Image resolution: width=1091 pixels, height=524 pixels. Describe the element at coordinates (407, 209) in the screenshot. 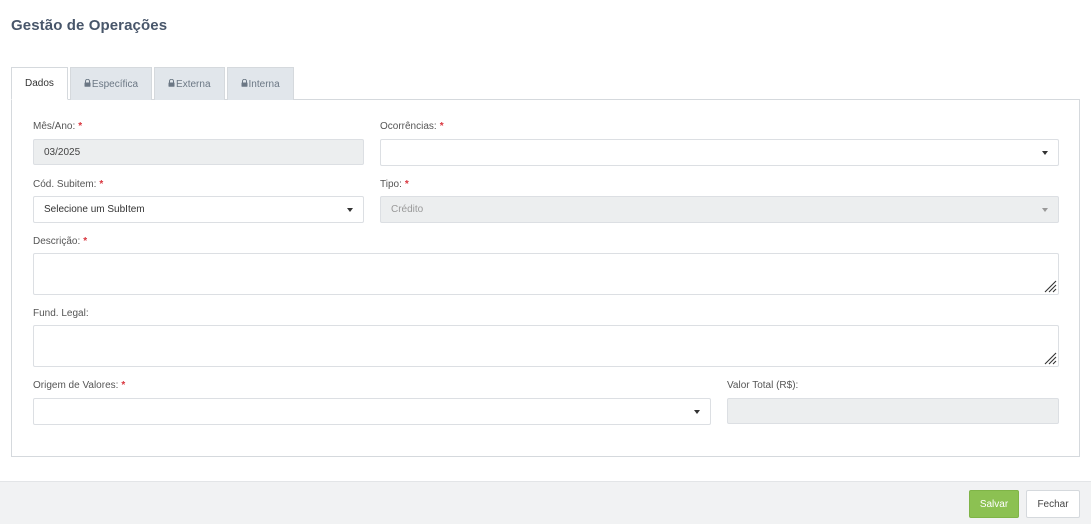

I see `field-value: Crédito` at that location.